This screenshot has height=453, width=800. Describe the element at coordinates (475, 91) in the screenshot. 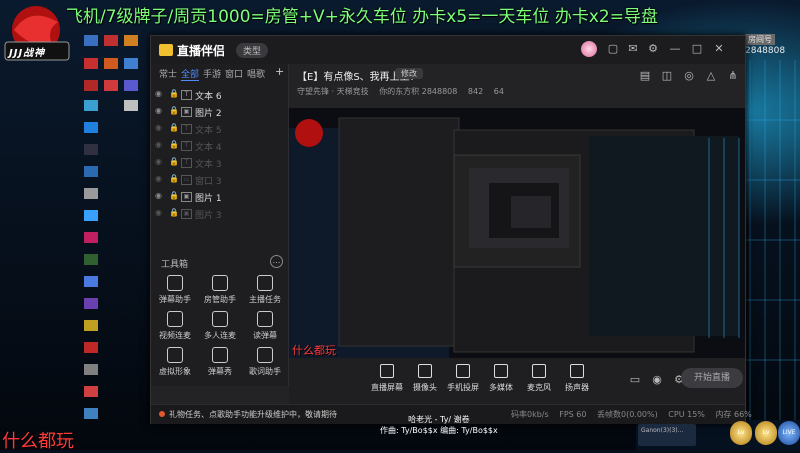

I see `viewer-count: 842` at that location.